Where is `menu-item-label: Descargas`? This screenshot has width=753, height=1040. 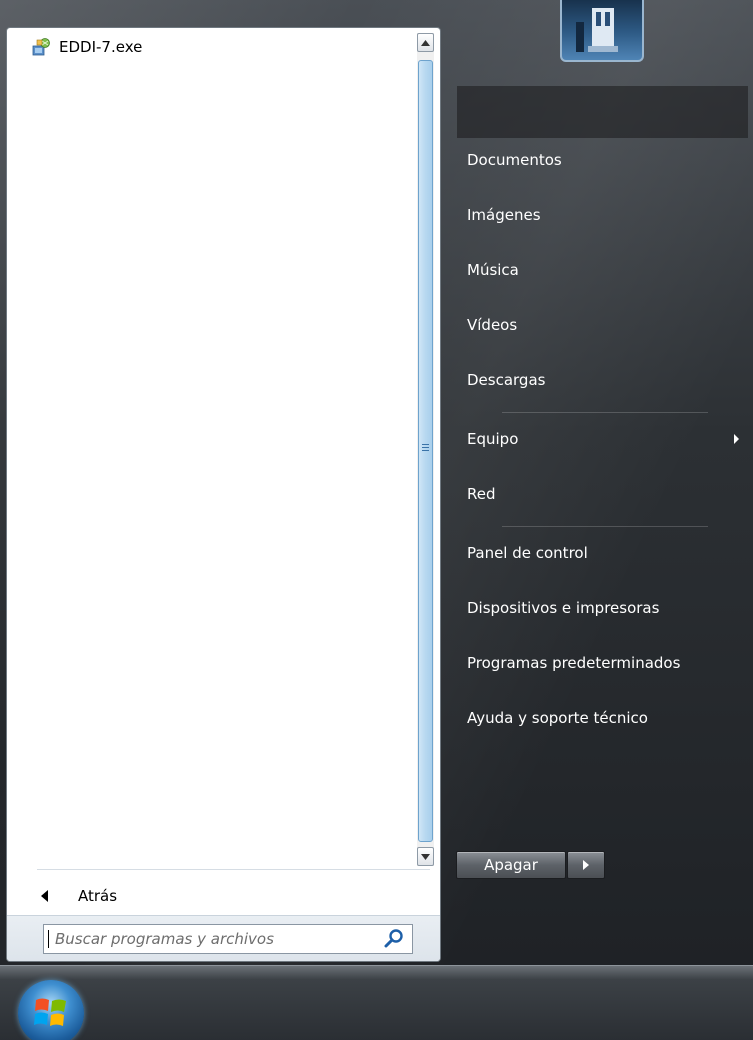
menu-item-label: Descargas is located at coordinates (506, 380).